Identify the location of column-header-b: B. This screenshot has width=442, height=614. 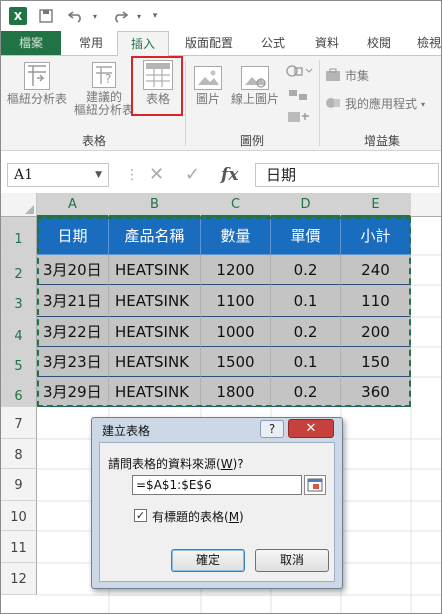
(155, 205).